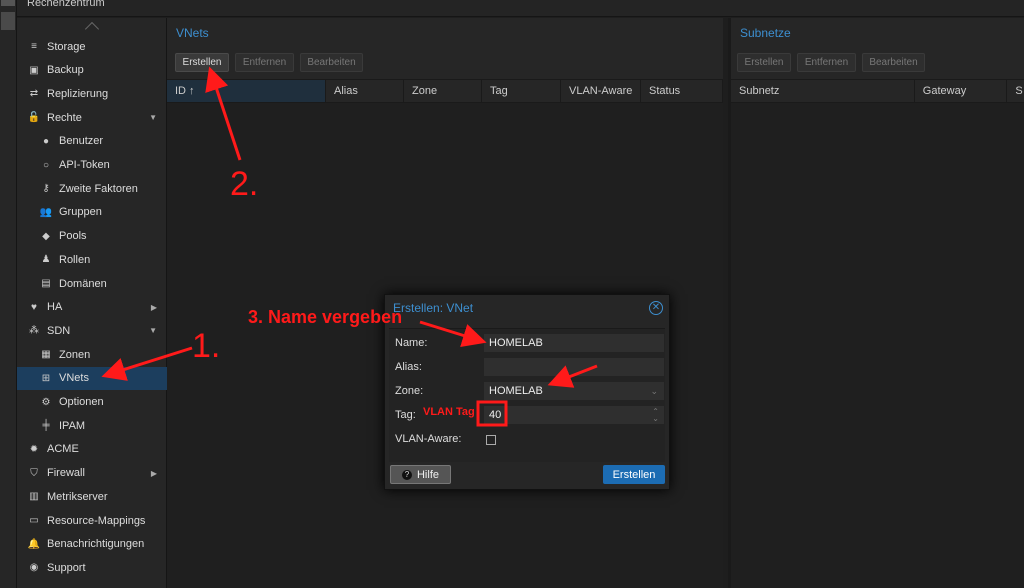 This screenshot has height=588, width=1024. What do you see at coordinates (147, 363) in the screenshot?
I see `arrow-step1` at bounding box center [147, 363].